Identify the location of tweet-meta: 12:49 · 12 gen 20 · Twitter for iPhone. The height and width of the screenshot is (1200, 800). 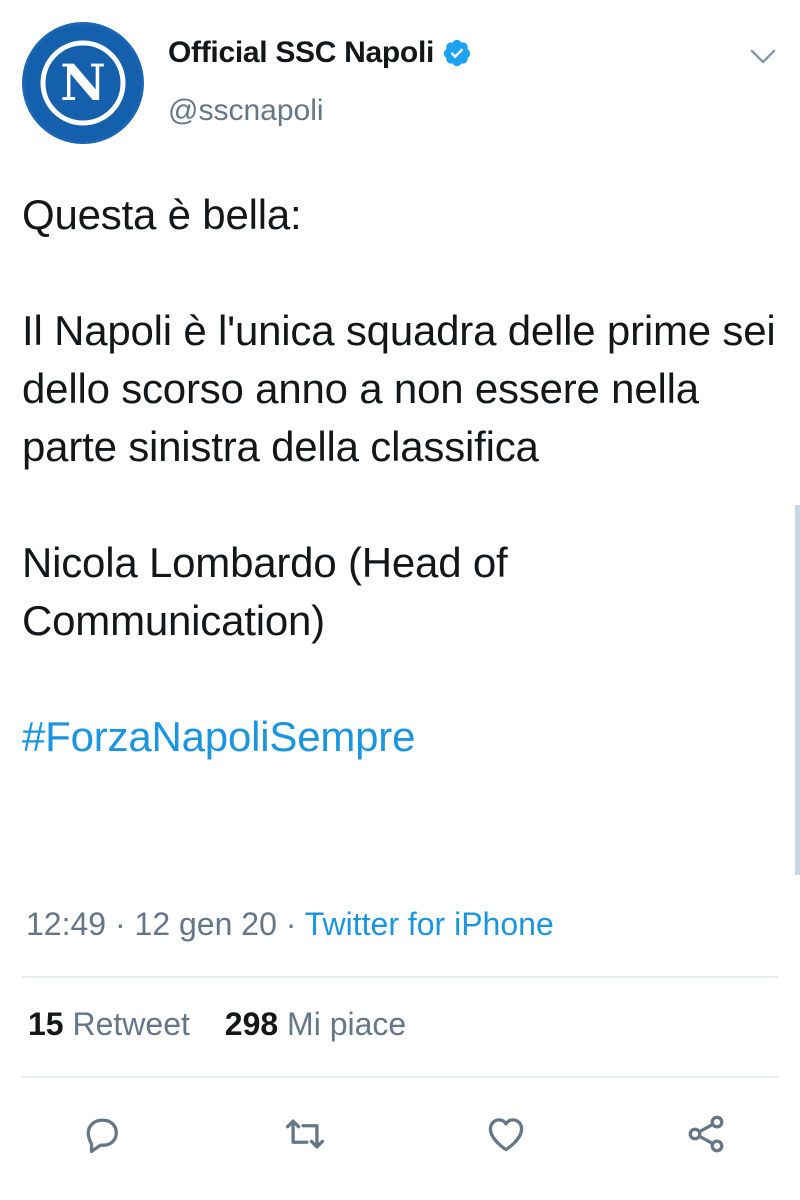
(290, 924).